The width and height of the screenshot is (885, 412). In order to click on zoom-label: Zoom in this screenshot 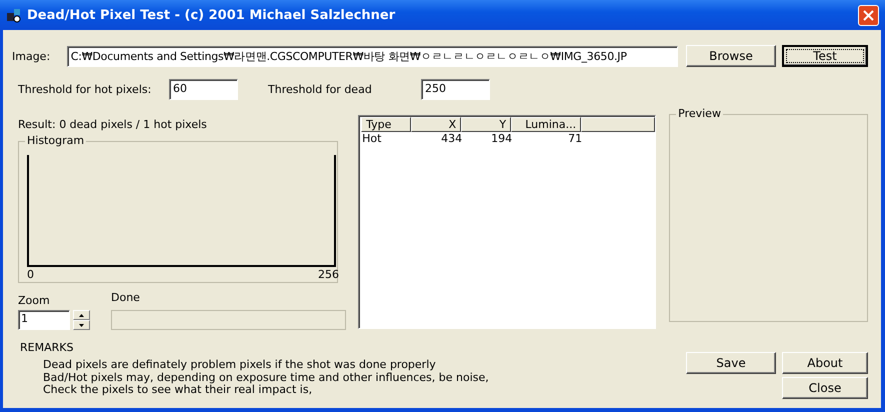, I will do `click(34, 300)`.